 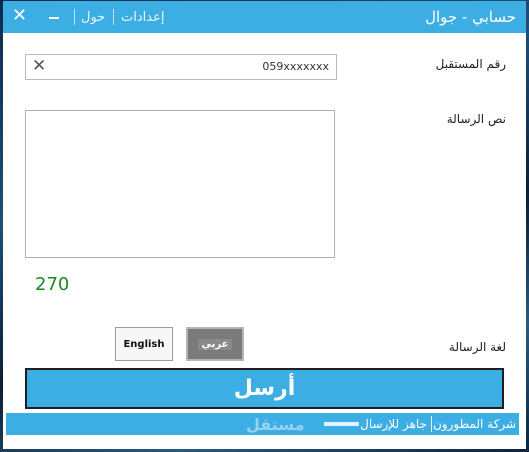 I want to click on char-counter: 270, so click(x=52, y=284).